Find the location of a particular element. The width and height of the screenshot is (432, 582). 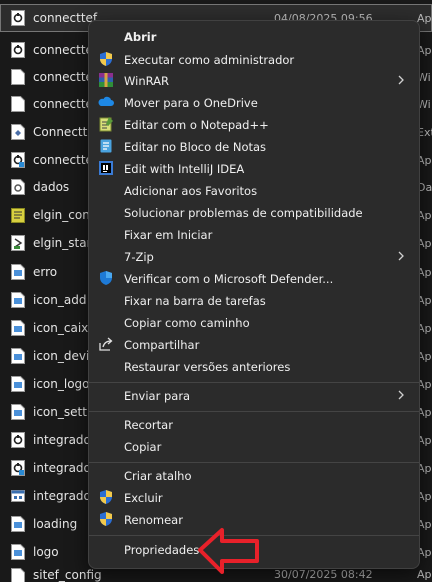

menu-item-label: Mover para o OneDrive is located at coordinates (191, 102).